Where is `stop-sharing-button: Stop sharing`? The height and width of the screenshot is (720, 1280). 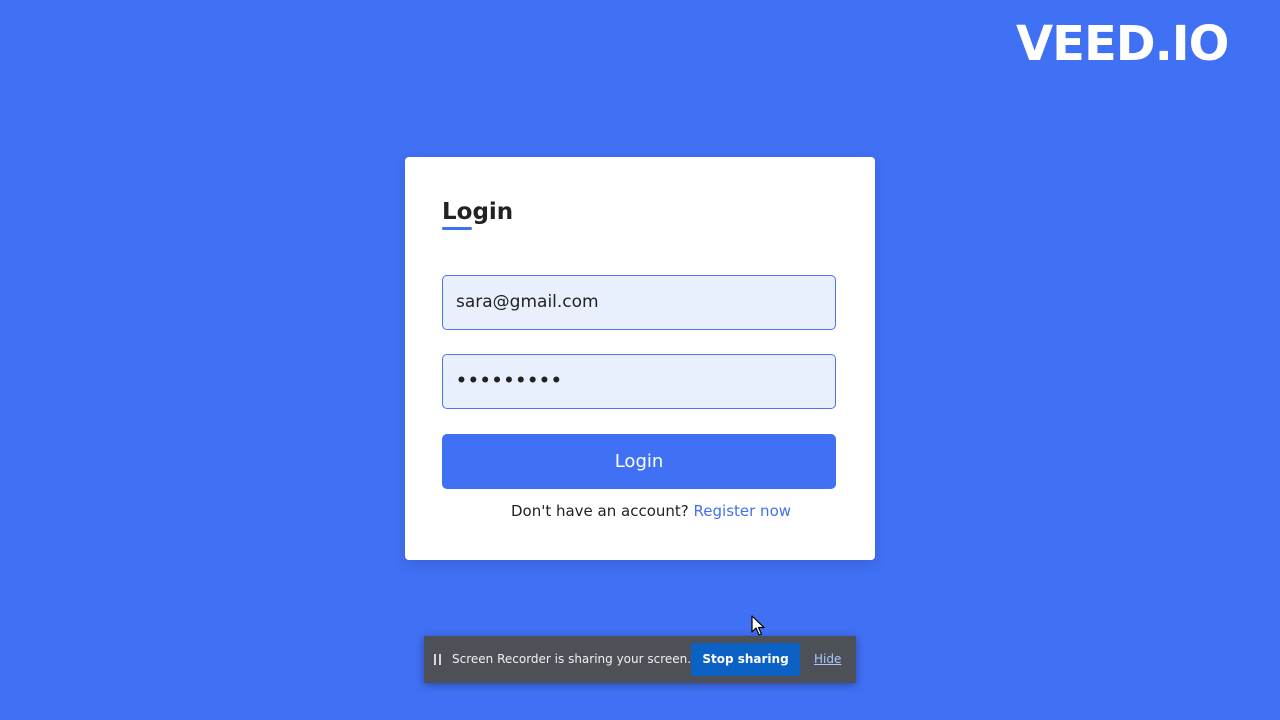 stop-sharing-button: Stop sharing is located at coordinates (745, 659).